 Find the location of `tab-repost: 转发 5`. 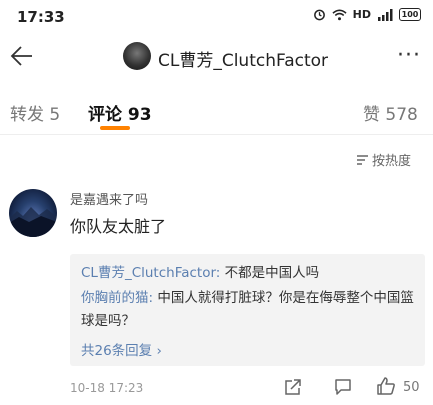

tab-repost: 转发 5 is located at coordinates (35, 112).